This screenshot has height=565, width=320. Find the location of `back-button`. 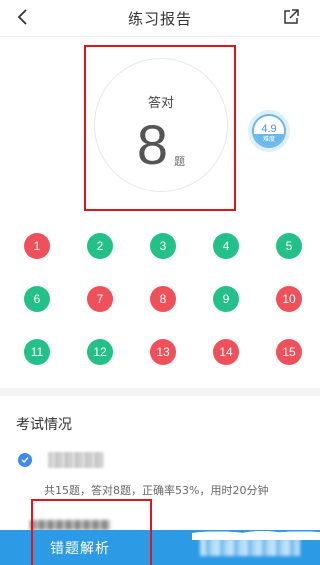

back-button is located at coordinates (23, 17).